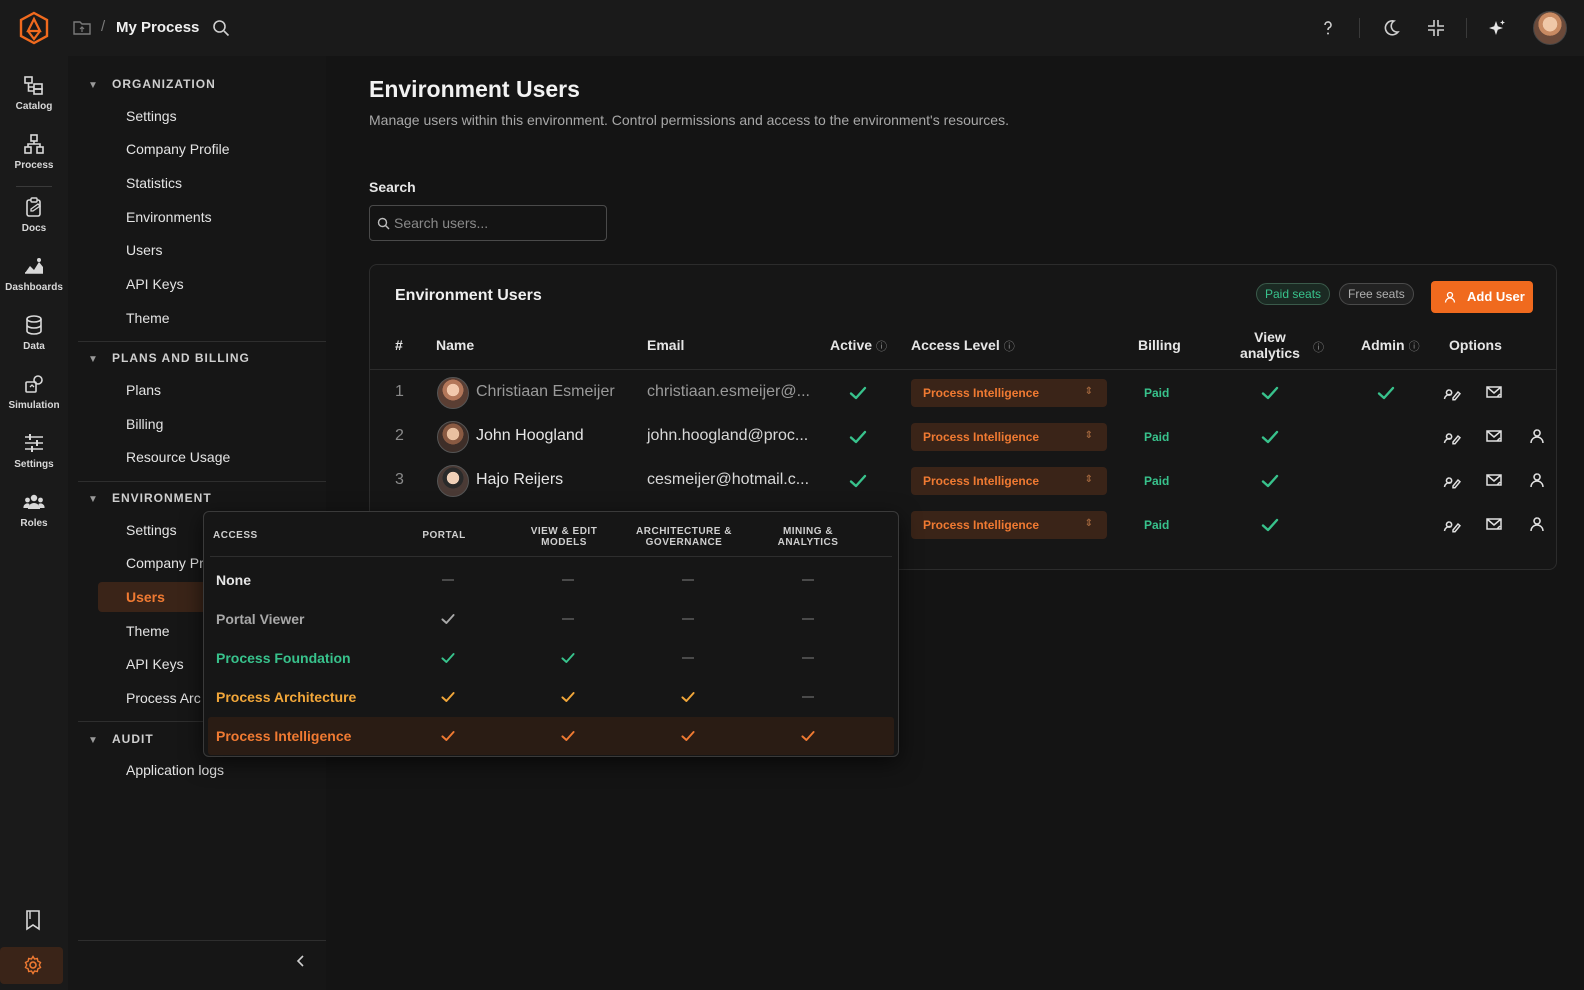 The image size is (1584, 990). Describe the element at coordinates (152, 84) in the screenshot. I see `section-organization: ▼ ORGANIZATION` at that location.